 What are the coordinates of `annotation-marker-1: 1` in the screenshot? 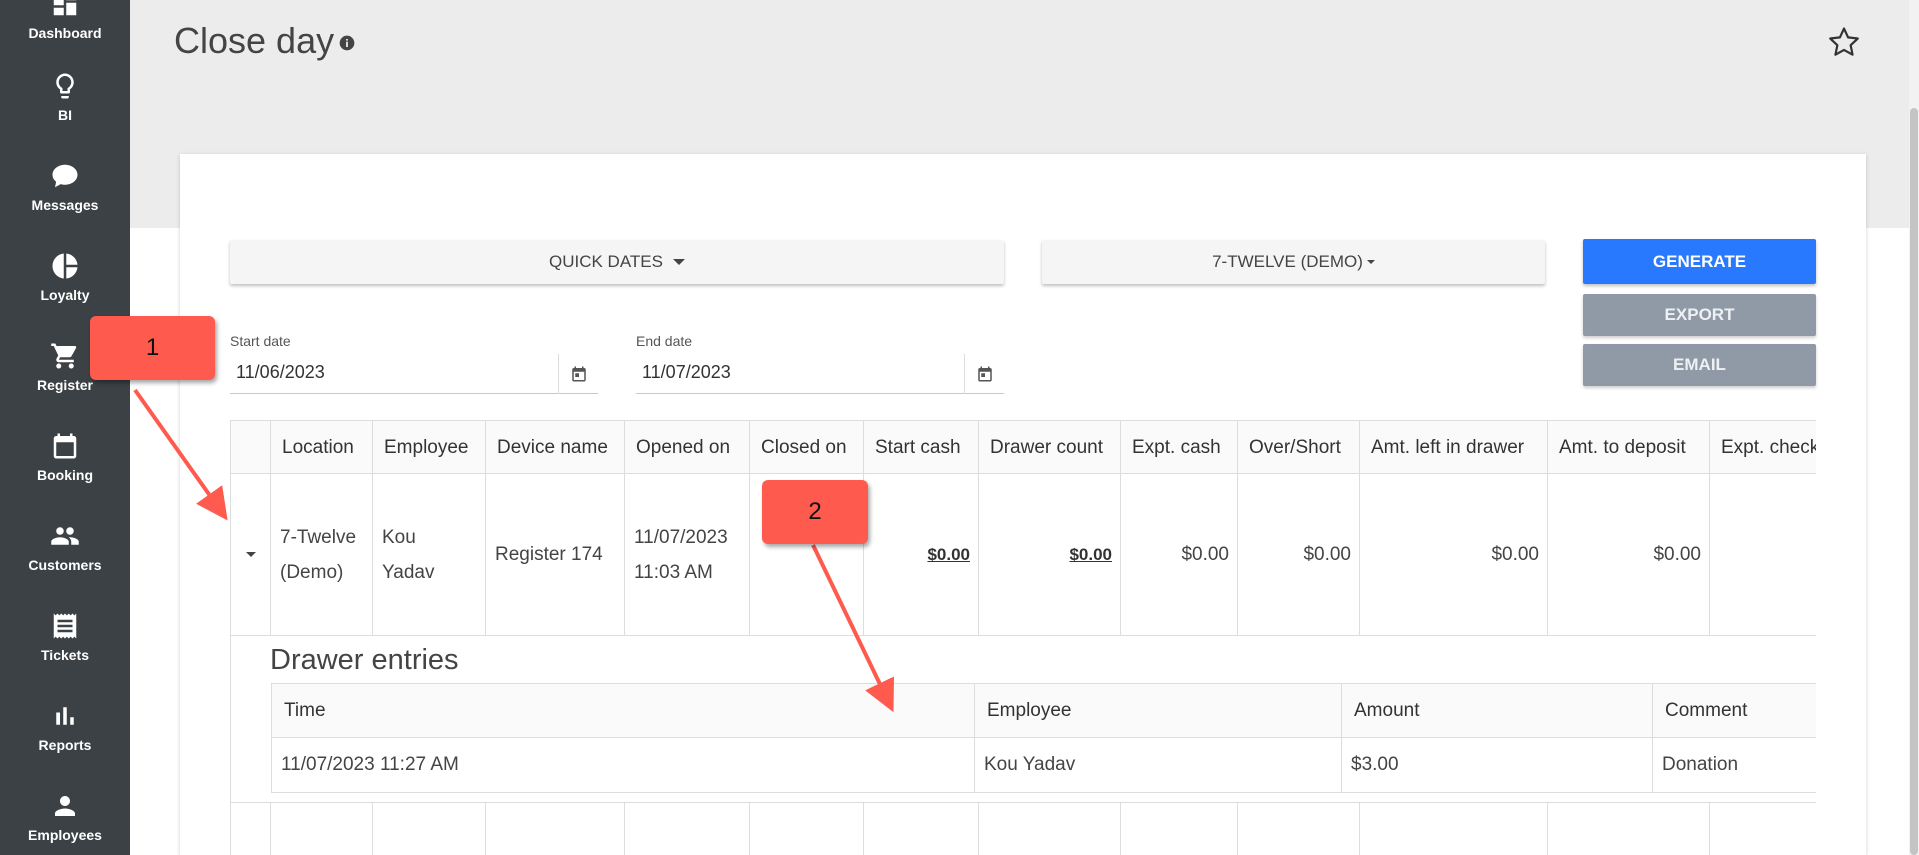 It's located at (152, 348).